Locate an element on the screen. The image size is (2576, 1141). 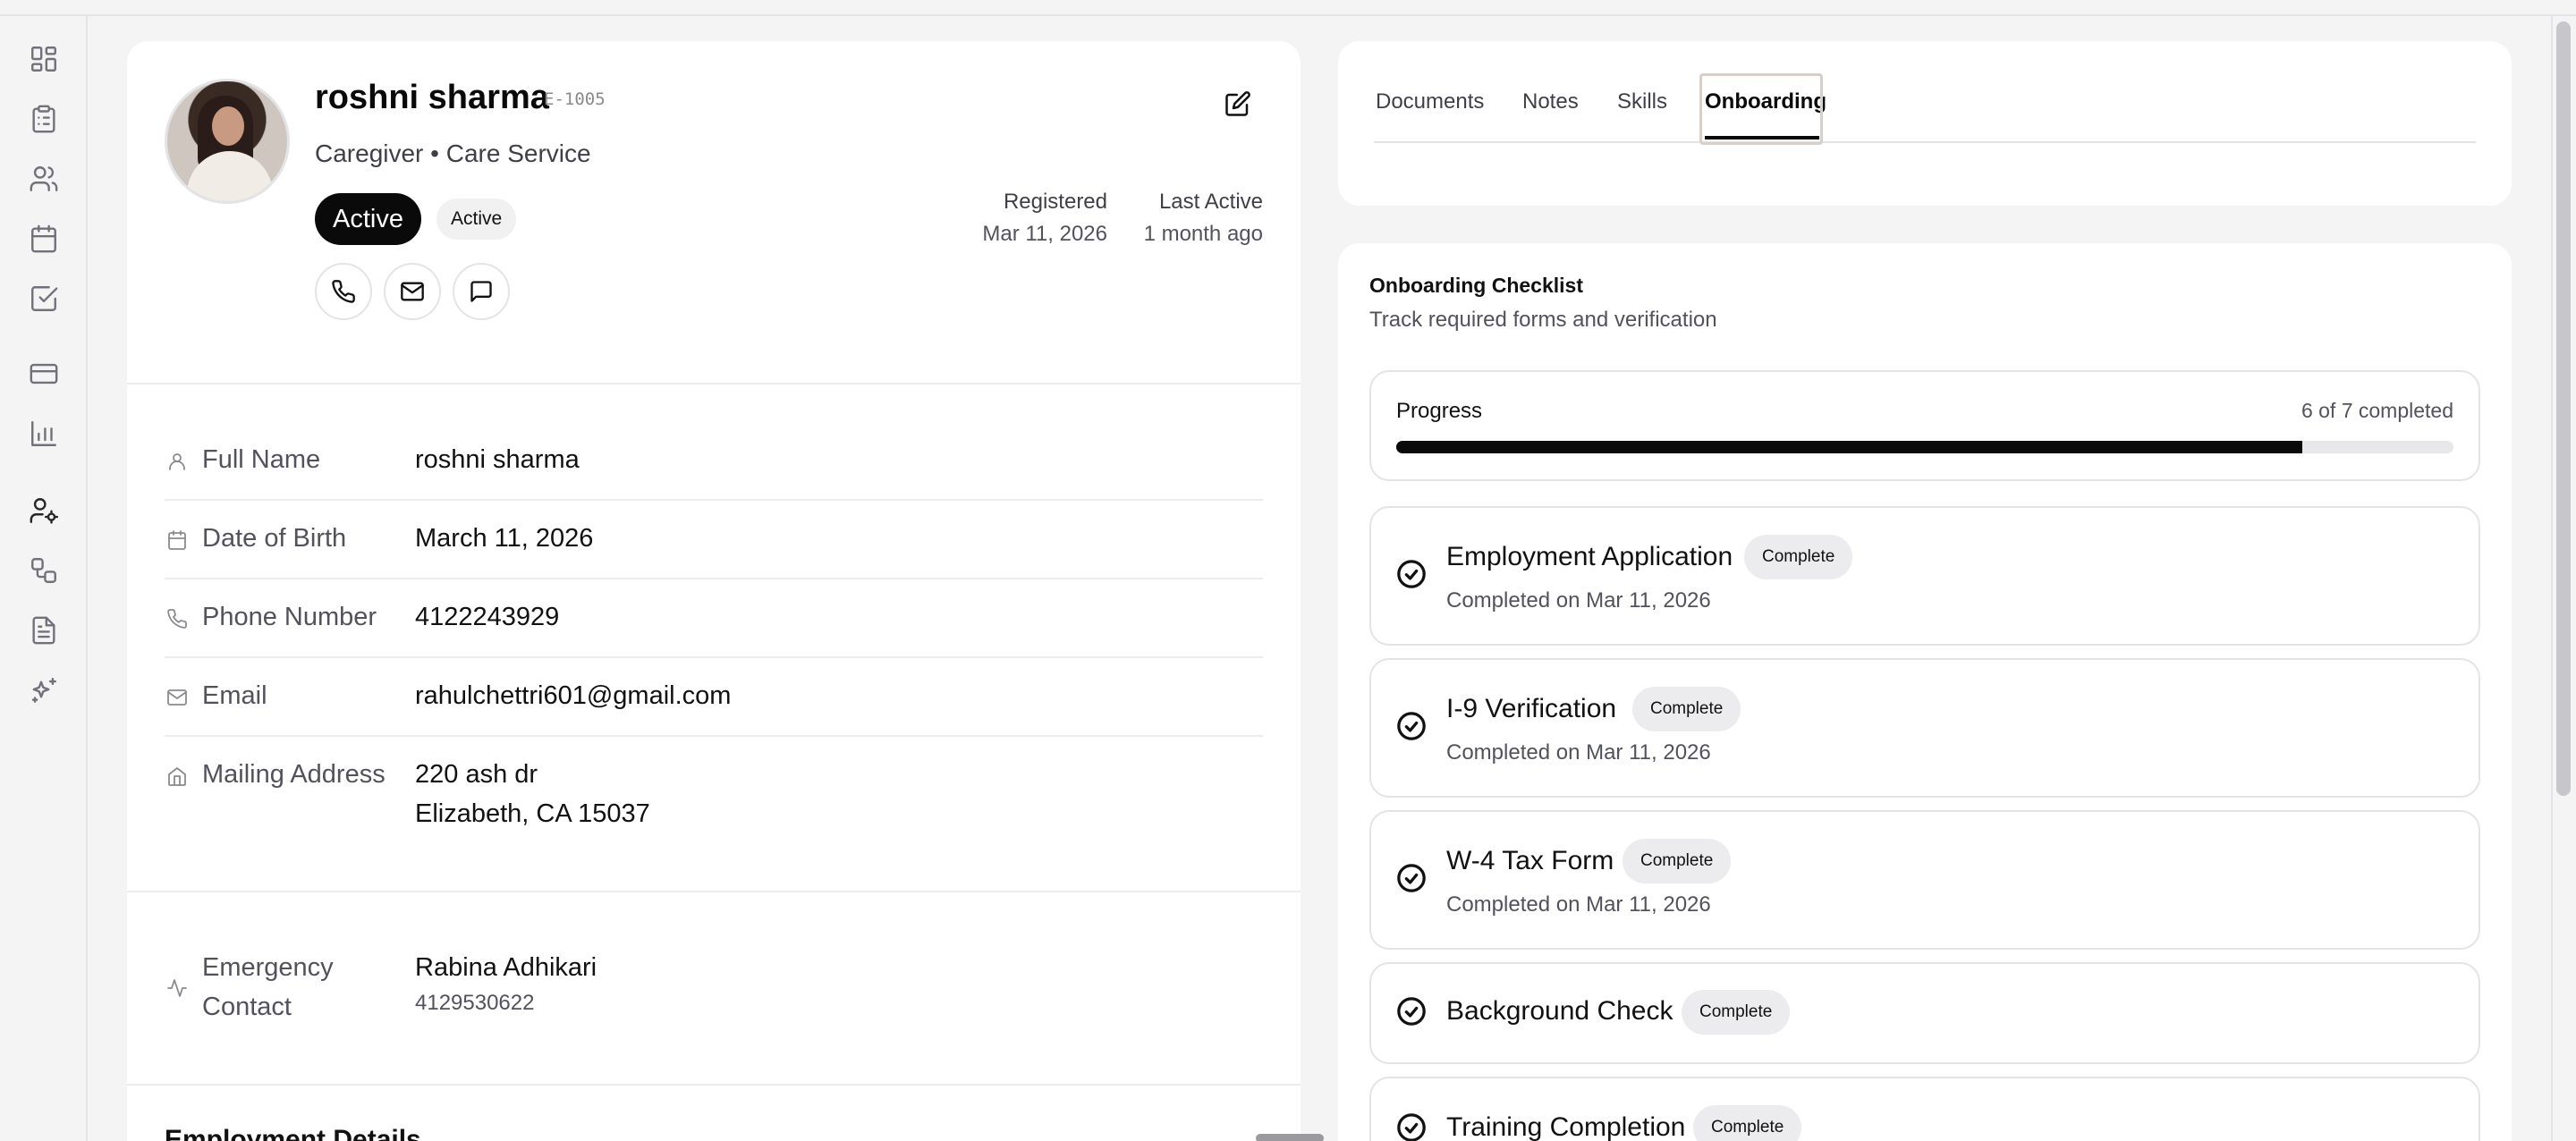
user-icon is located at coordinates (177, 462).